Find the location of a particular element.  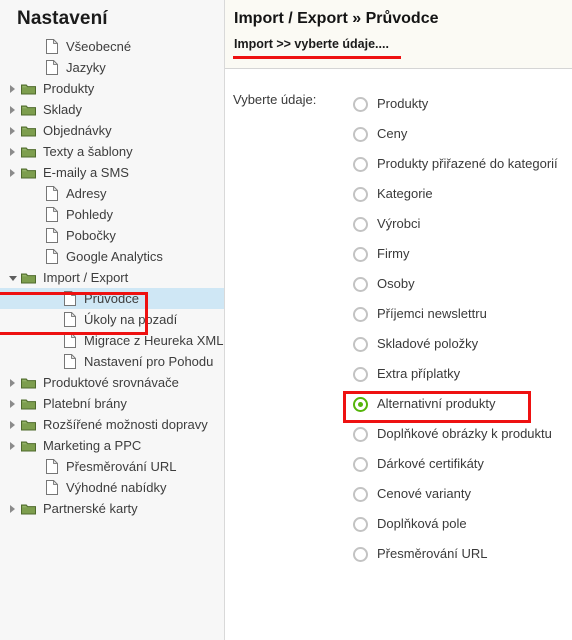

sidebar-item-15: Nastavení pro Pohodu is located at coordinates (112, 361).